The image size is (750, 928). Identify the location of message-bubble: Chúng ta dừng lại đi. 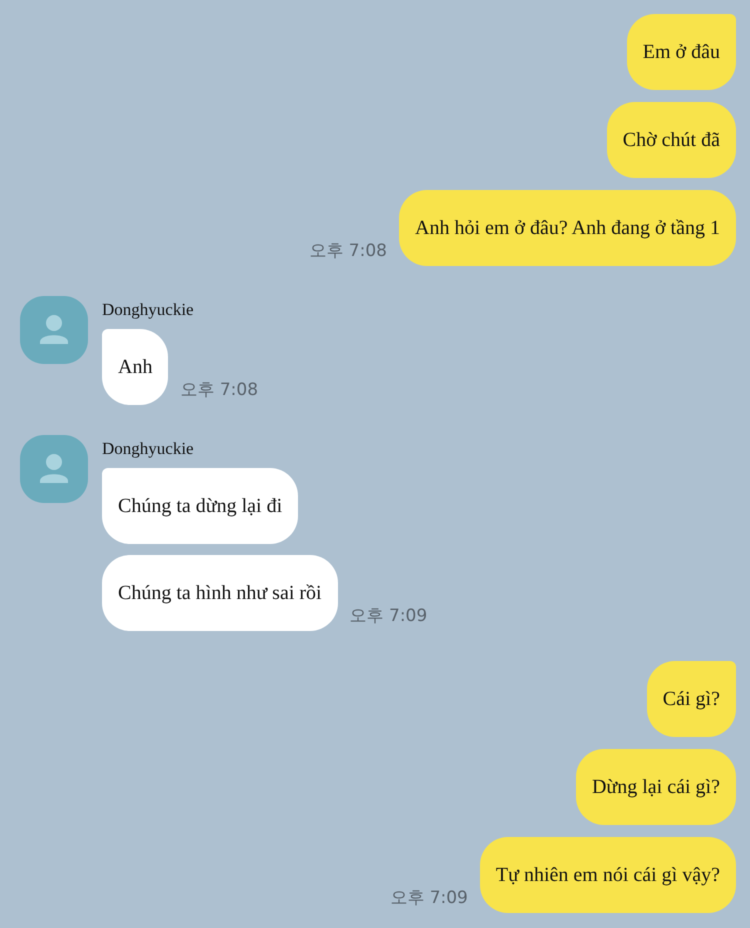
(200, 506).